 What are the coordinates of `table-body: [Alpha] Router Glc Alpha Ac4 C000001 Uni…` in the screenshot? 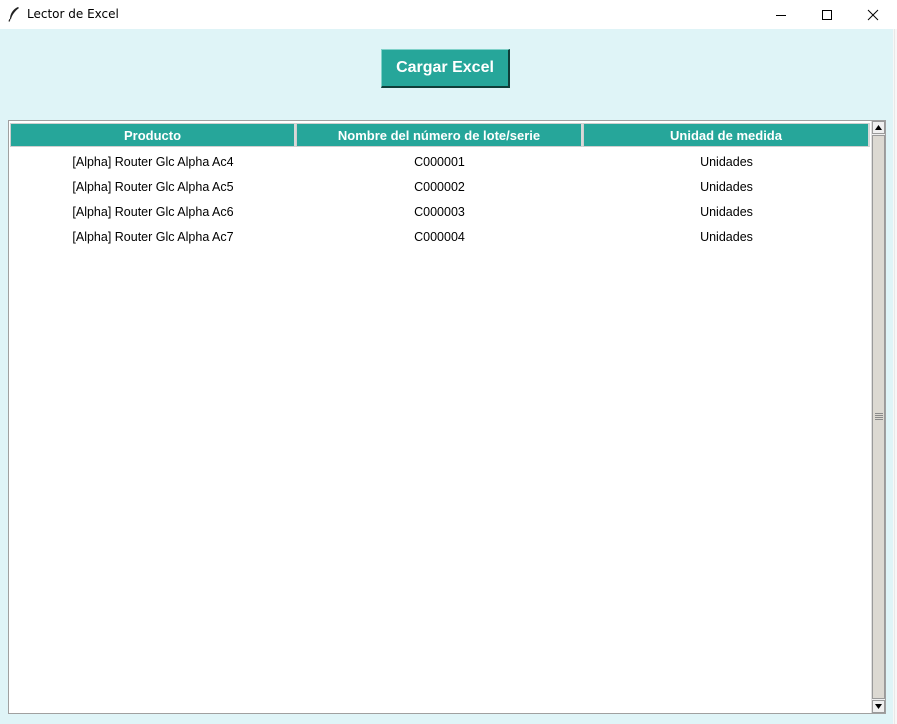 It's located at (440, 199).